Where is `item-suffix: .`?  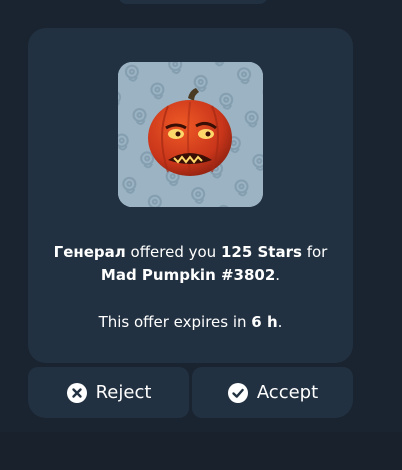
item-suffix: . is located at coordinates (278, 275).